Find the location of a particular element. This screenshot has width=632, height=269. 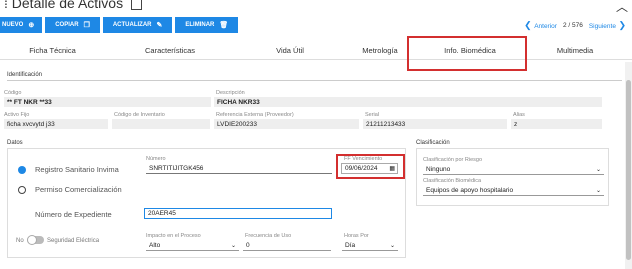

copy-button: COPIAR ❐ is located at coordinates (72, 25).